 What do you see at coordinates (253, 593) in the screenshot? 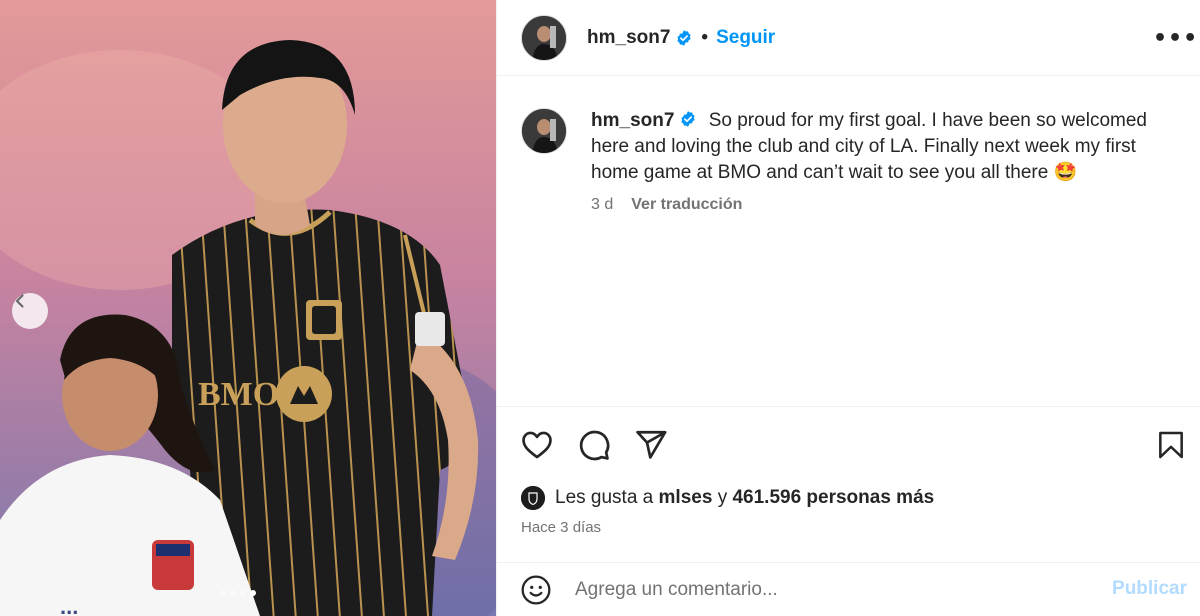
I see `carousel-dot-active` at bounding box center [253, 593].